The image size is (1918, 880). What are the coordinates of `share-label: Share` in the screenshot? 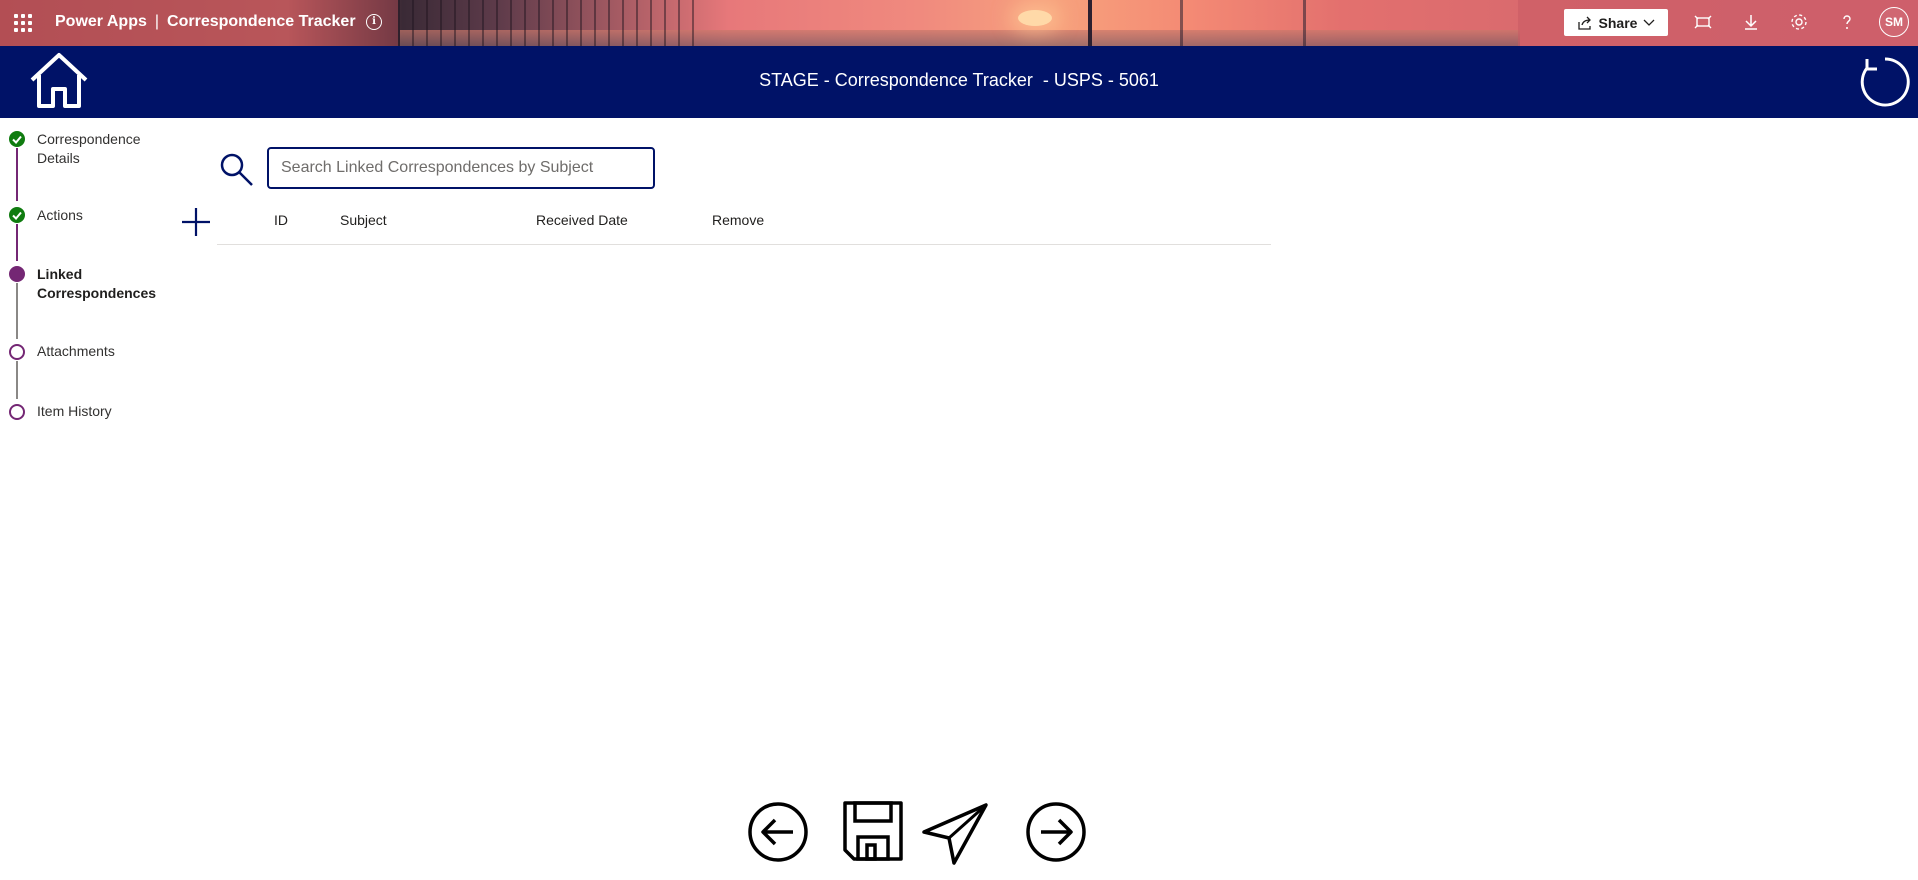 It's located at (1618, 22).